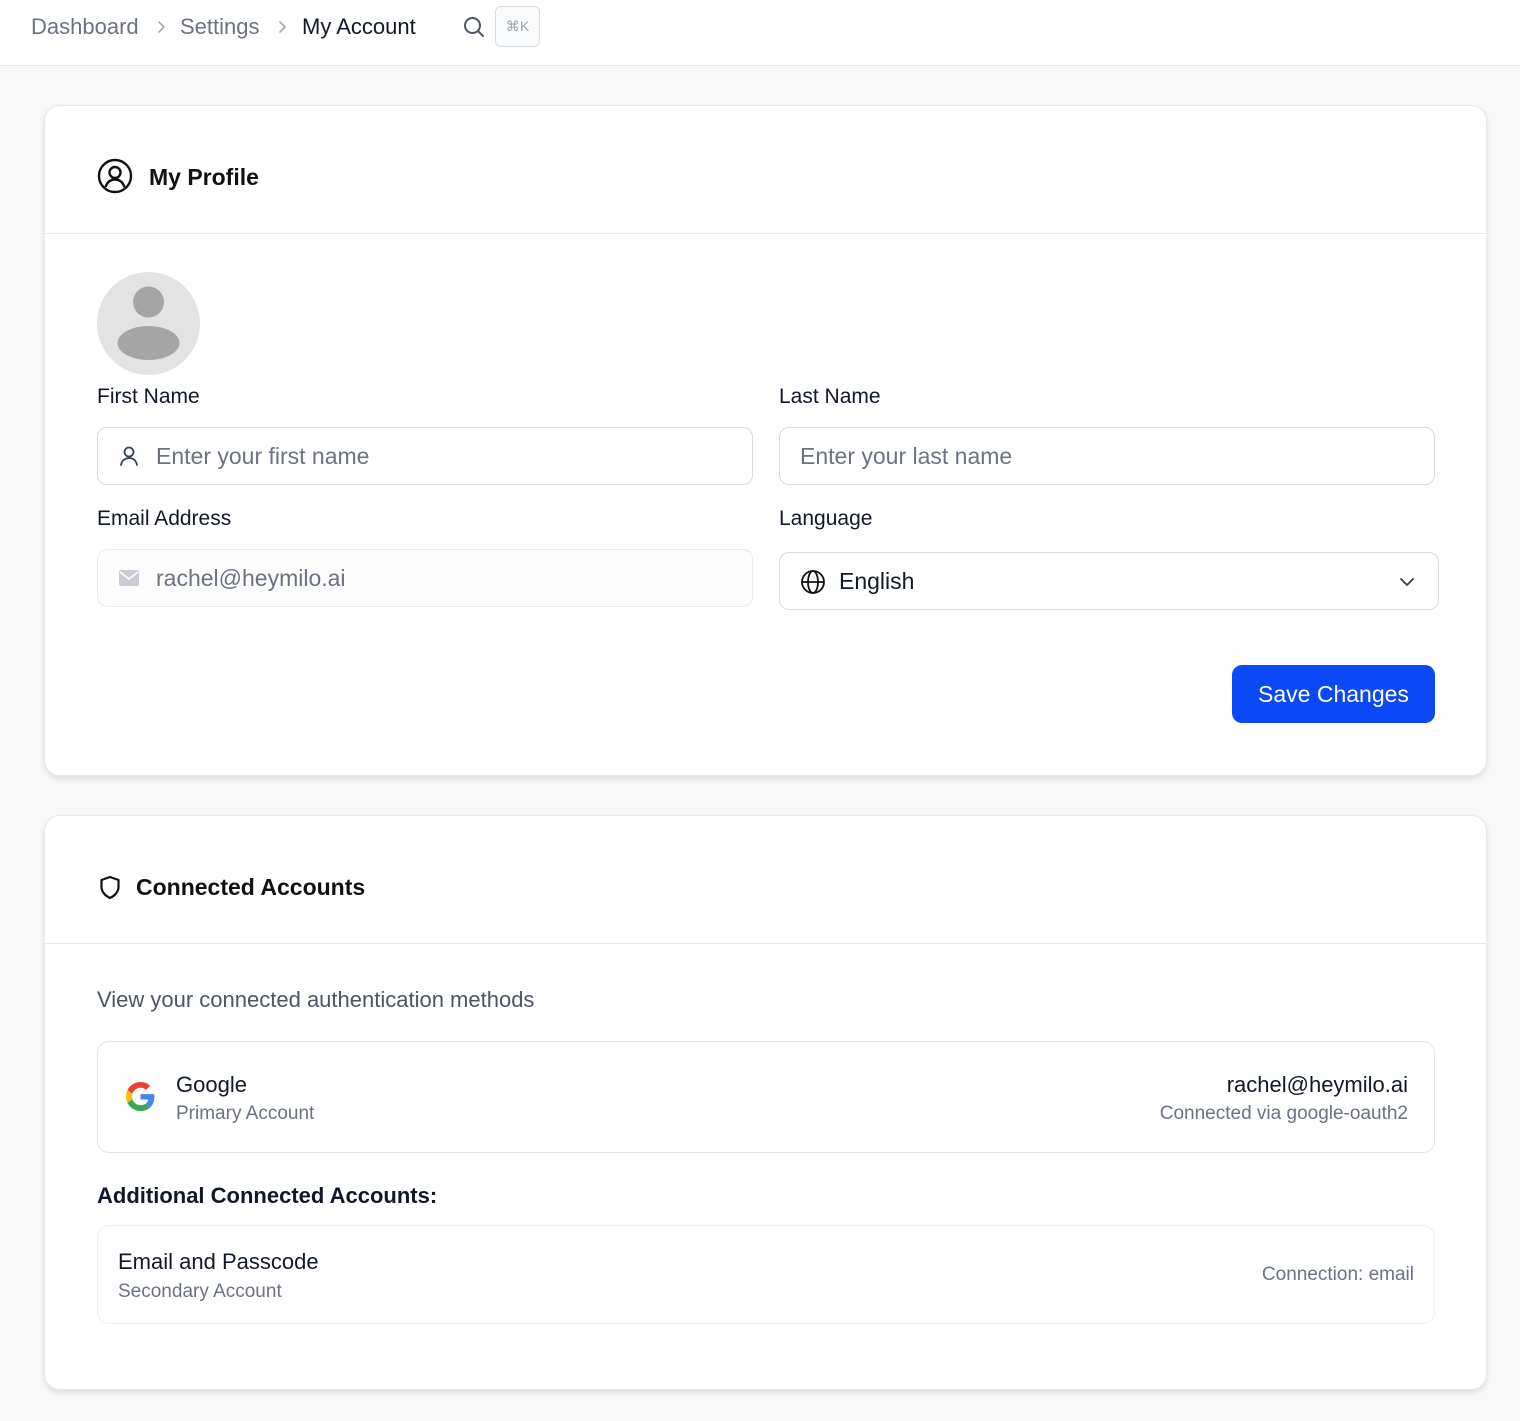 This screenshot has width=1520, height=1421. What do you see at coordinates (148, 396) in the screenshot?
I see `first-name-label: First Name` at bounding box center [148, 396].